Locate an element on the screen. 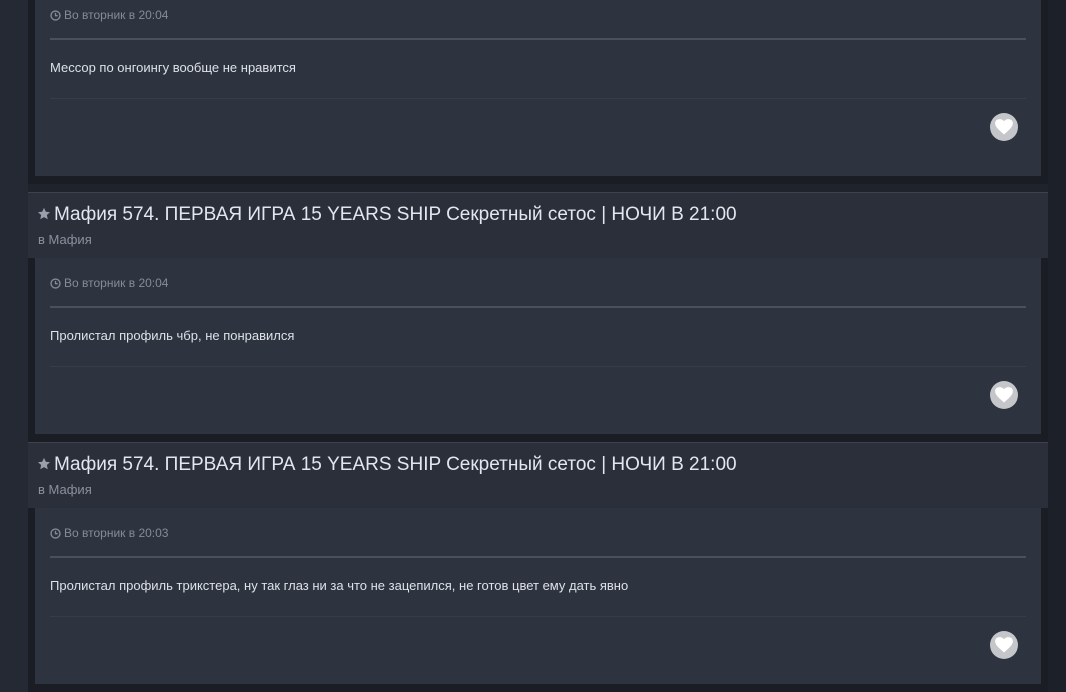 The height and width of the screenshot is (692, 1066). post-text: Пролистал профиль чбр, не понравился is located at coordinates (172, 335).